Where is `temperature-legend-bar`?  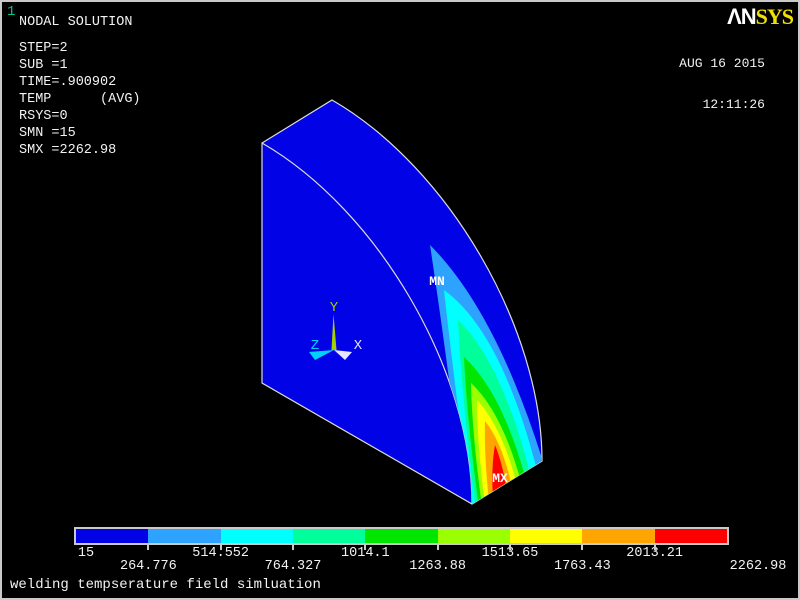
temperature-legend-bar is located at coordinates (401, 536).